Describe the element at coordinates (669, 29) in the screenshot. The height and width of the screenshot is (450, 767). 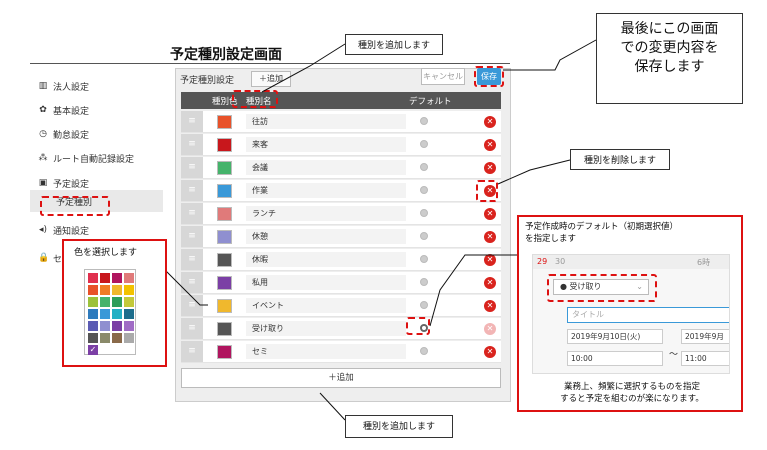
I see `callout-save-line: 最後にこの画面` at that location.